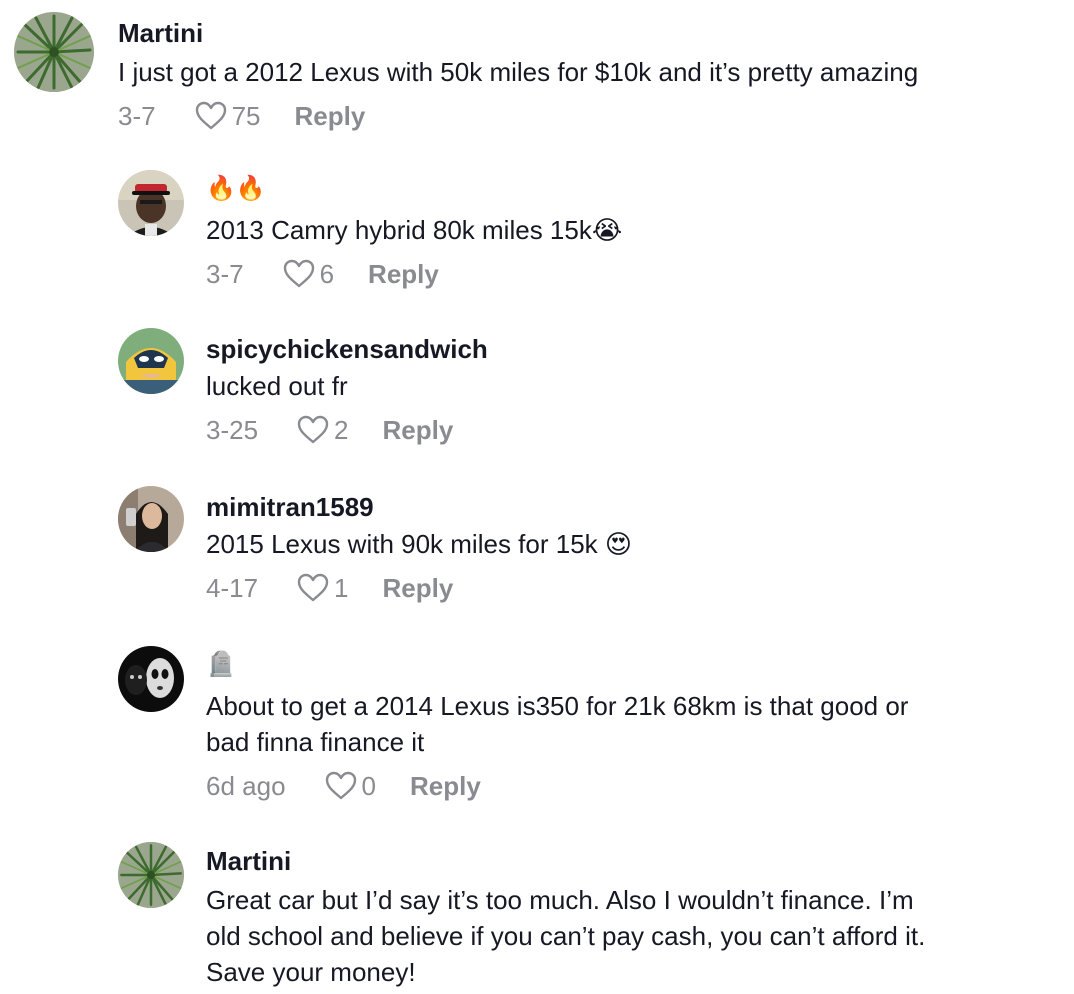 The width and height of the screenshot is (1074, 994). Describe the element at coordinates (630, 189) in the screenshot. I see `comment-username: 🔥🔥` at that location.